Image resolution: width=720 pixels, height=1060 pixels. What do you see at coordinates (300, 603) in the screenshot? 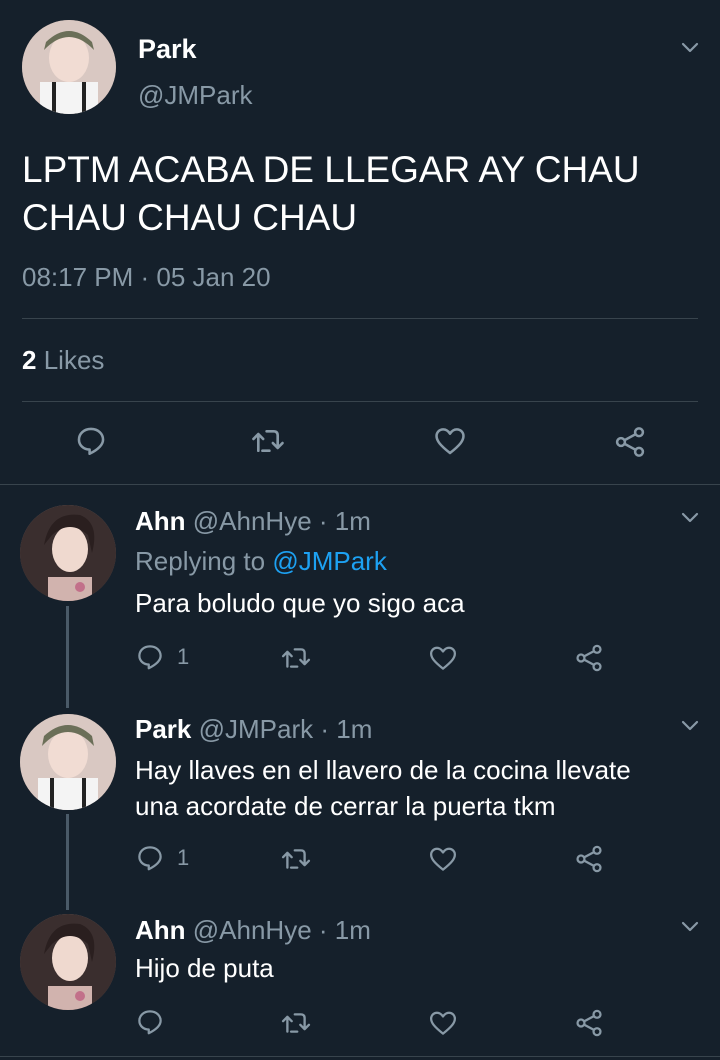
I see `reply-text: Para boludo que yo sigo aca` at bounding box center [300, 603].